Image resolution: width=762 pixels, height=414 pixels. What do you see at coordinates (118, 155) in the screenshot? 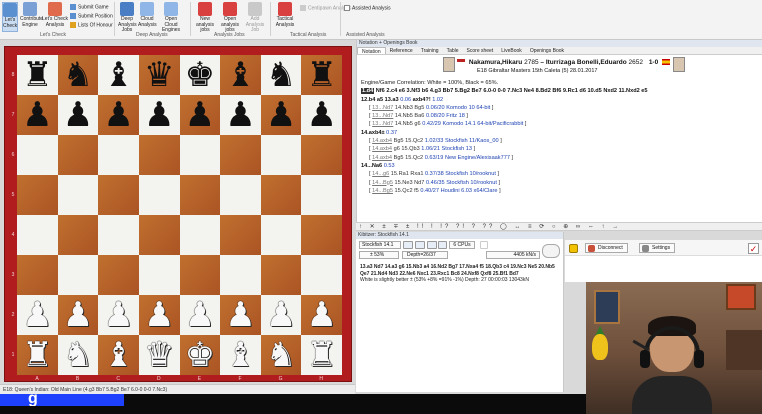
I see `square-c6` at bounding box center [118, 155].